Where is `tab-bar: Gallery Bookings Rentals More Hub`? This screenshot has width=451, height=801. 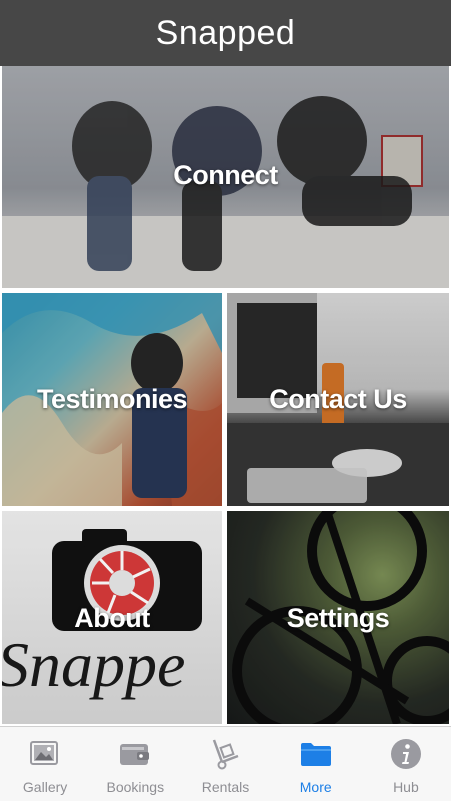
tab-bar: Gallery Bookings Rentals More Hub is located at coordinates (225, 763).